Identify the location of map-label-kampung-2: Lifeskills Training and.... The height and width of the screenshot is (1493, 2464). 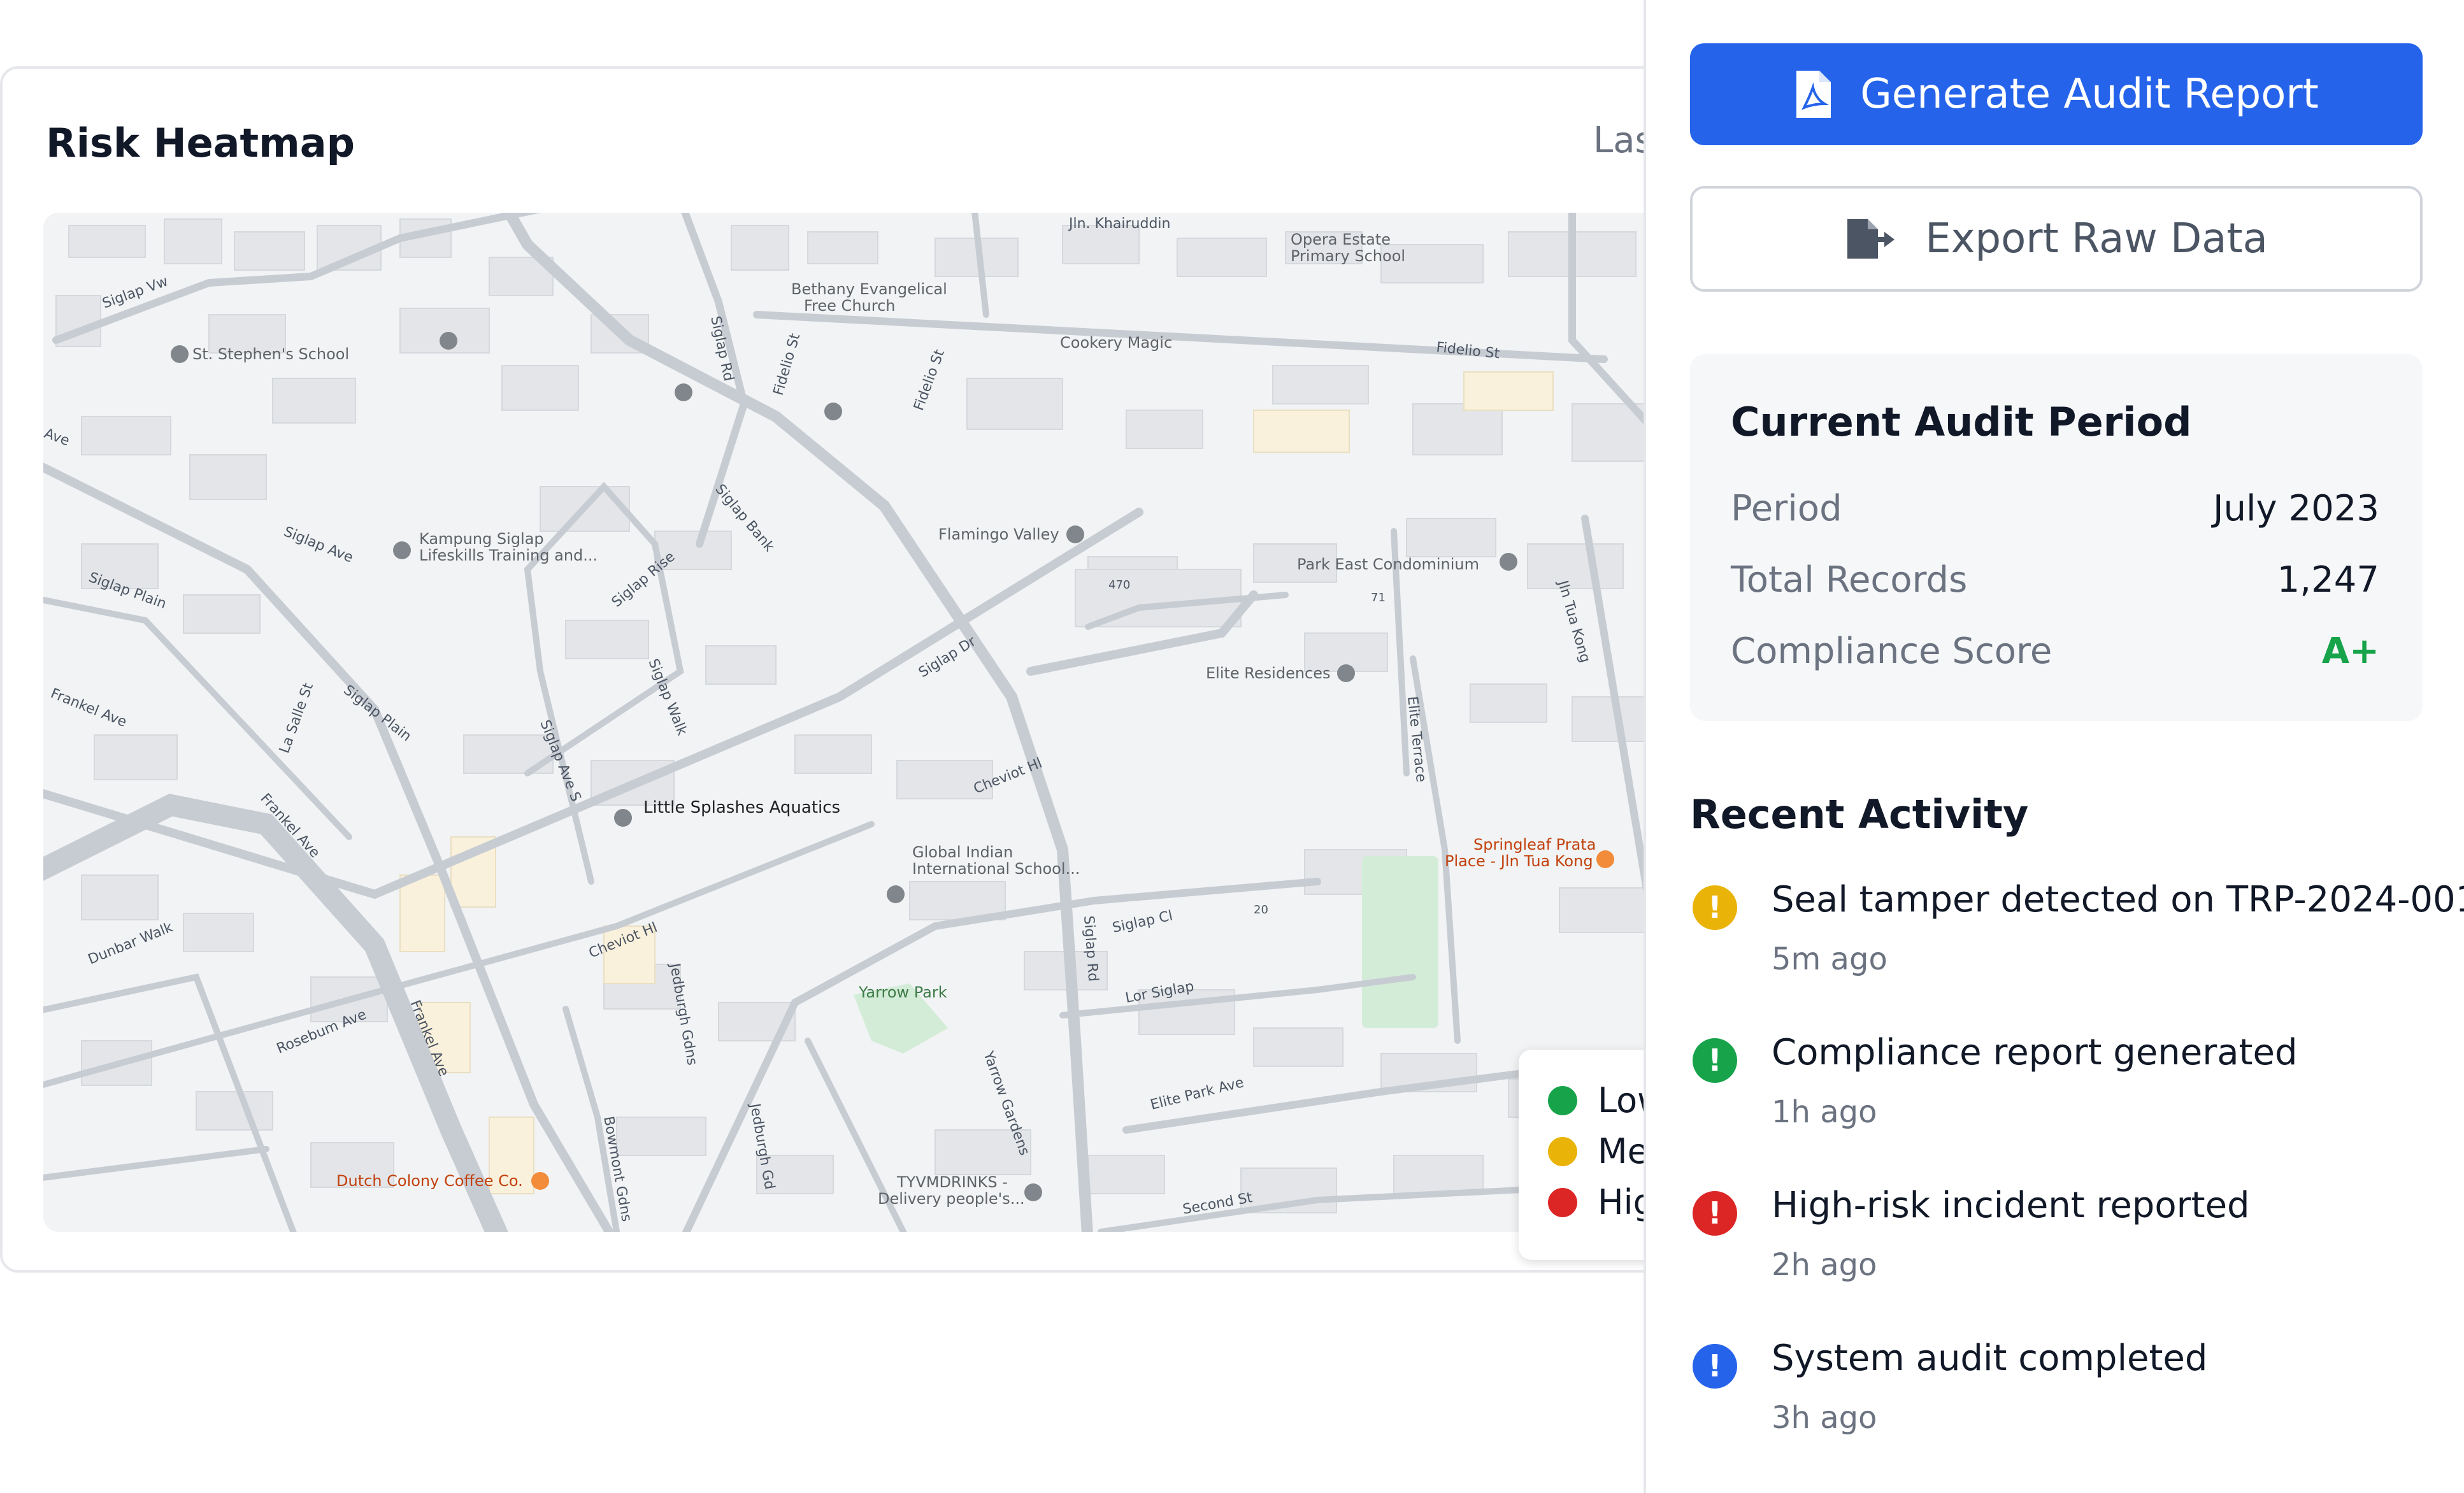
(508, 555).